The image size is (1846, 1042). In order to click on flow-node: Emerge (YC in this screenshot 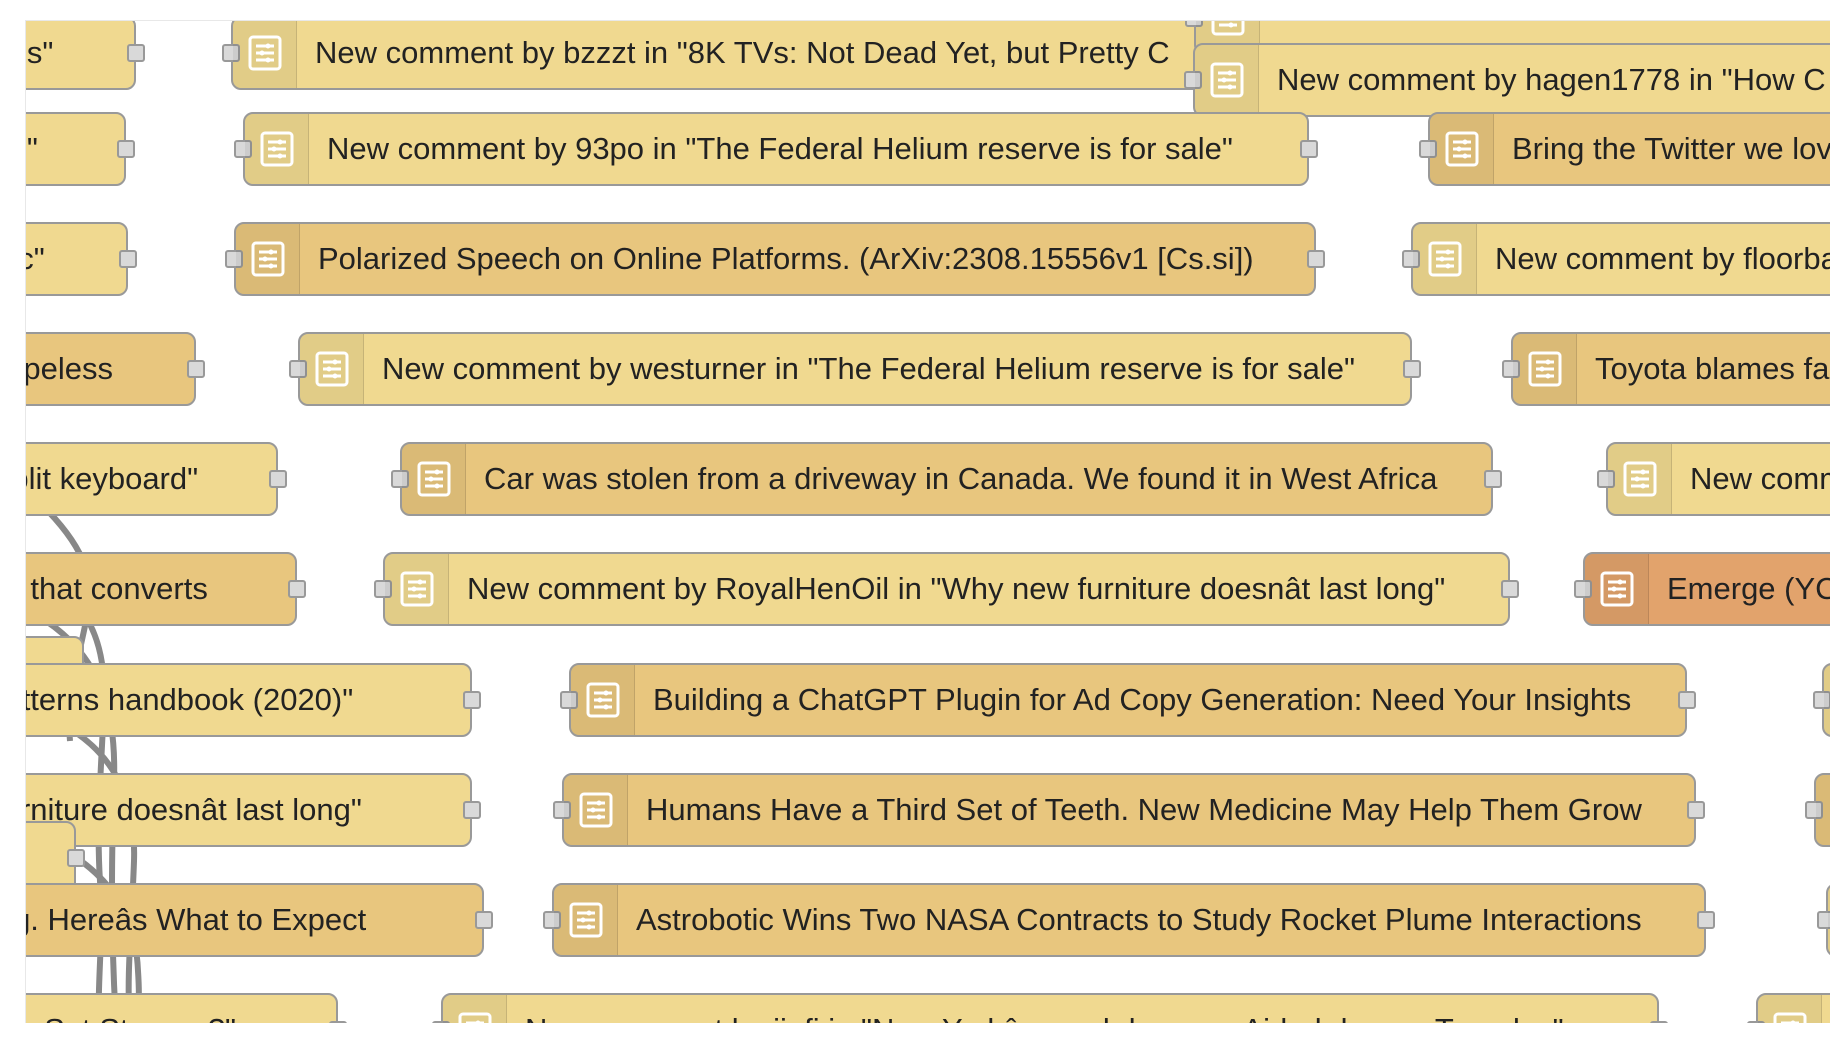, I will do `click(1702, 589)`.